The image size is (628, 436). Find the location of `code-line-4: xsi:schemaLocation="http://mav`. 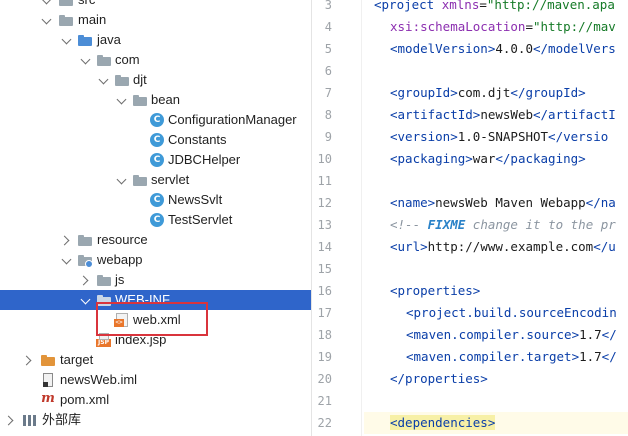

code-line-4: xsi:schemaLocation="http://mav is located at coordinates (503, 26).